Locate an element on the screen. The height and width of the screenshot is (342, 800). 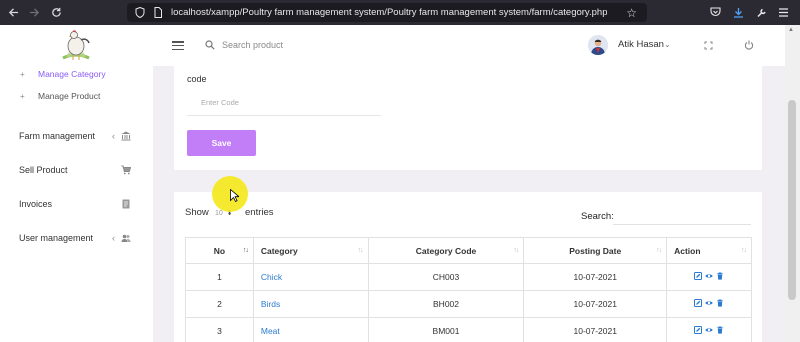
table-row: 1 Chick CH003 10-07-2021 is located at coordinates (468, 277).